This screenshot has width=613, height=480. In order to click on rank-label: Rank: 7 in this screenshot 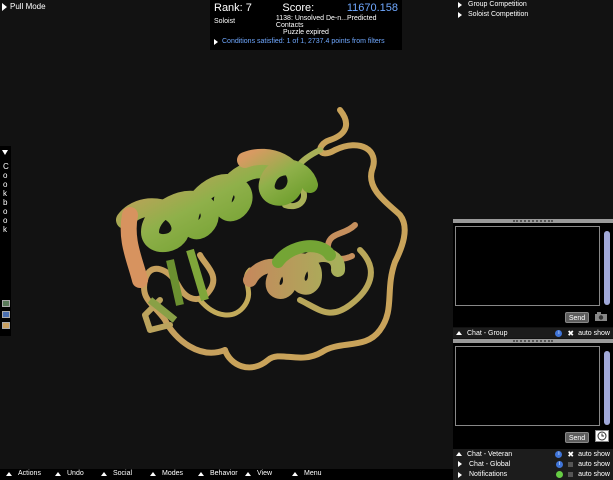, I will do `click(233, 8)`.